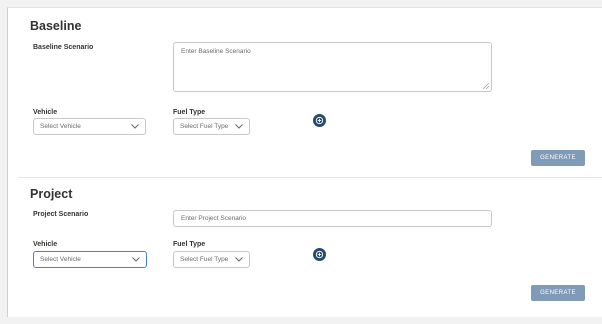  What do you see at coordinates (214, 218) in the screenshot?
I see `project-scenario-placeholder: Enter Project Scenario` at bounding box center [214, 218].